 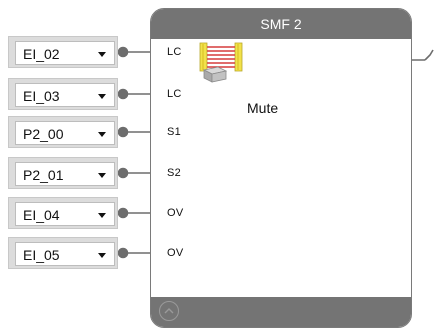 I want to click on pin-label-2: LC, so click(x=174, y=94).